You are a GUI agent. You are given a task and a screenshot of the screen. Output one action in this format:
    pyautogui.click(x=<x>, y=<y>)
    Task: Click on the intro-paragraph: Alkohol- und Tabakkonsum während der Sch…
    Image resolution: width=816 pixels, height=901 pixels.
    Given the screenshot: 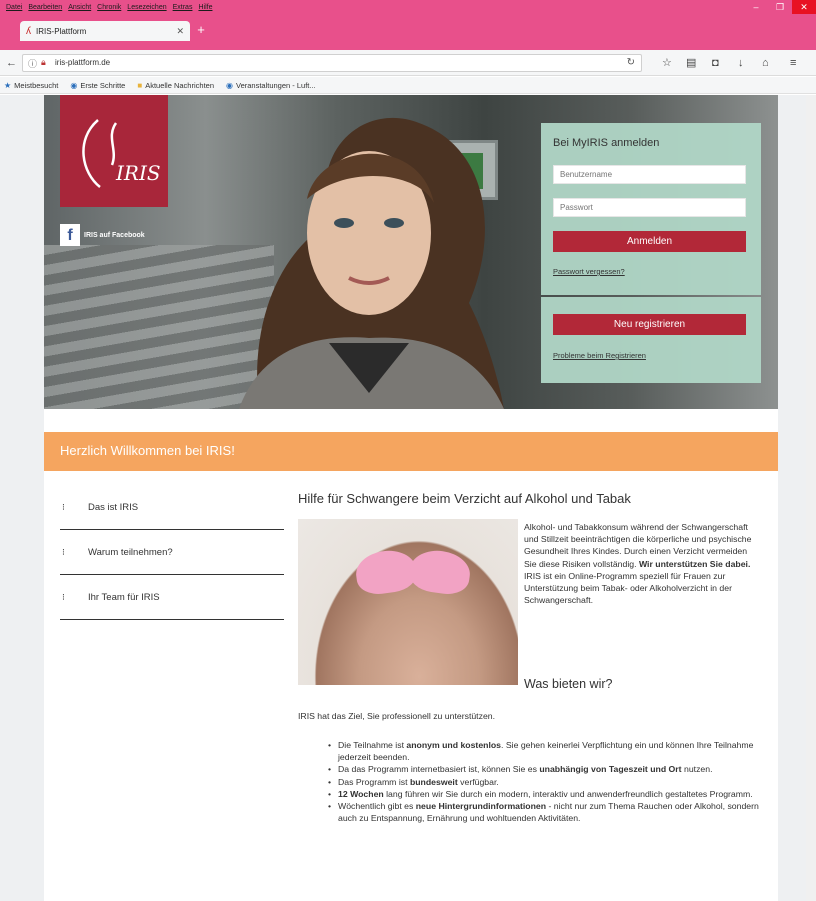 What is the action you would take?
    pyautogui.click(x=638, y=564)
    